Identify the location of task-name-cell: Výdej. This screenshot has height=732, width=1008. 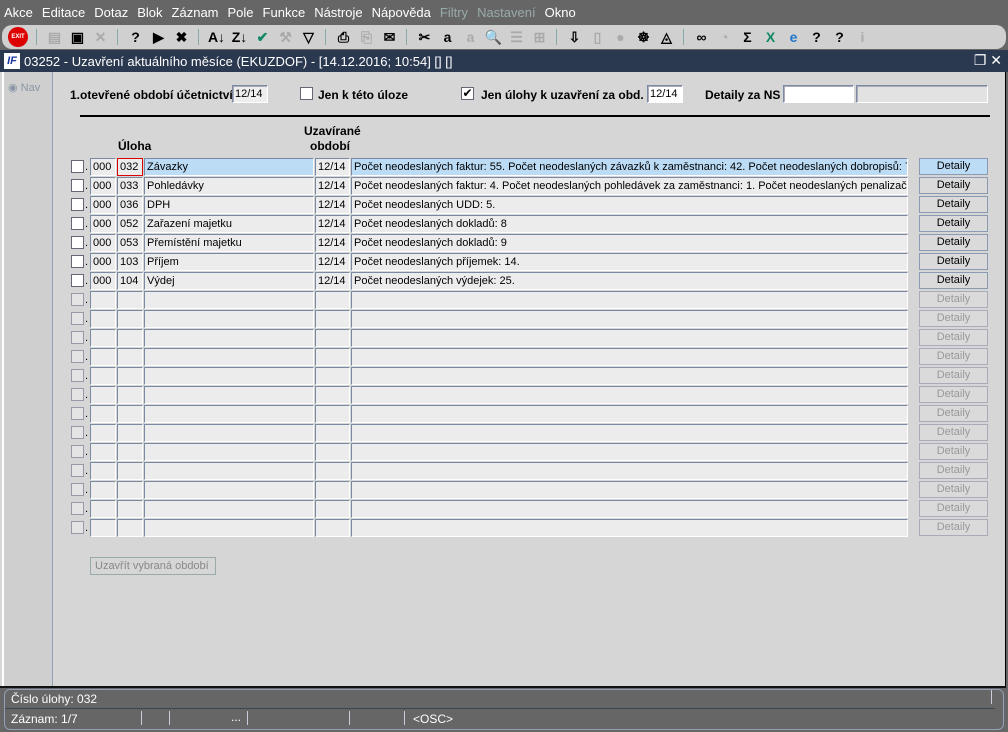
(229, 281).